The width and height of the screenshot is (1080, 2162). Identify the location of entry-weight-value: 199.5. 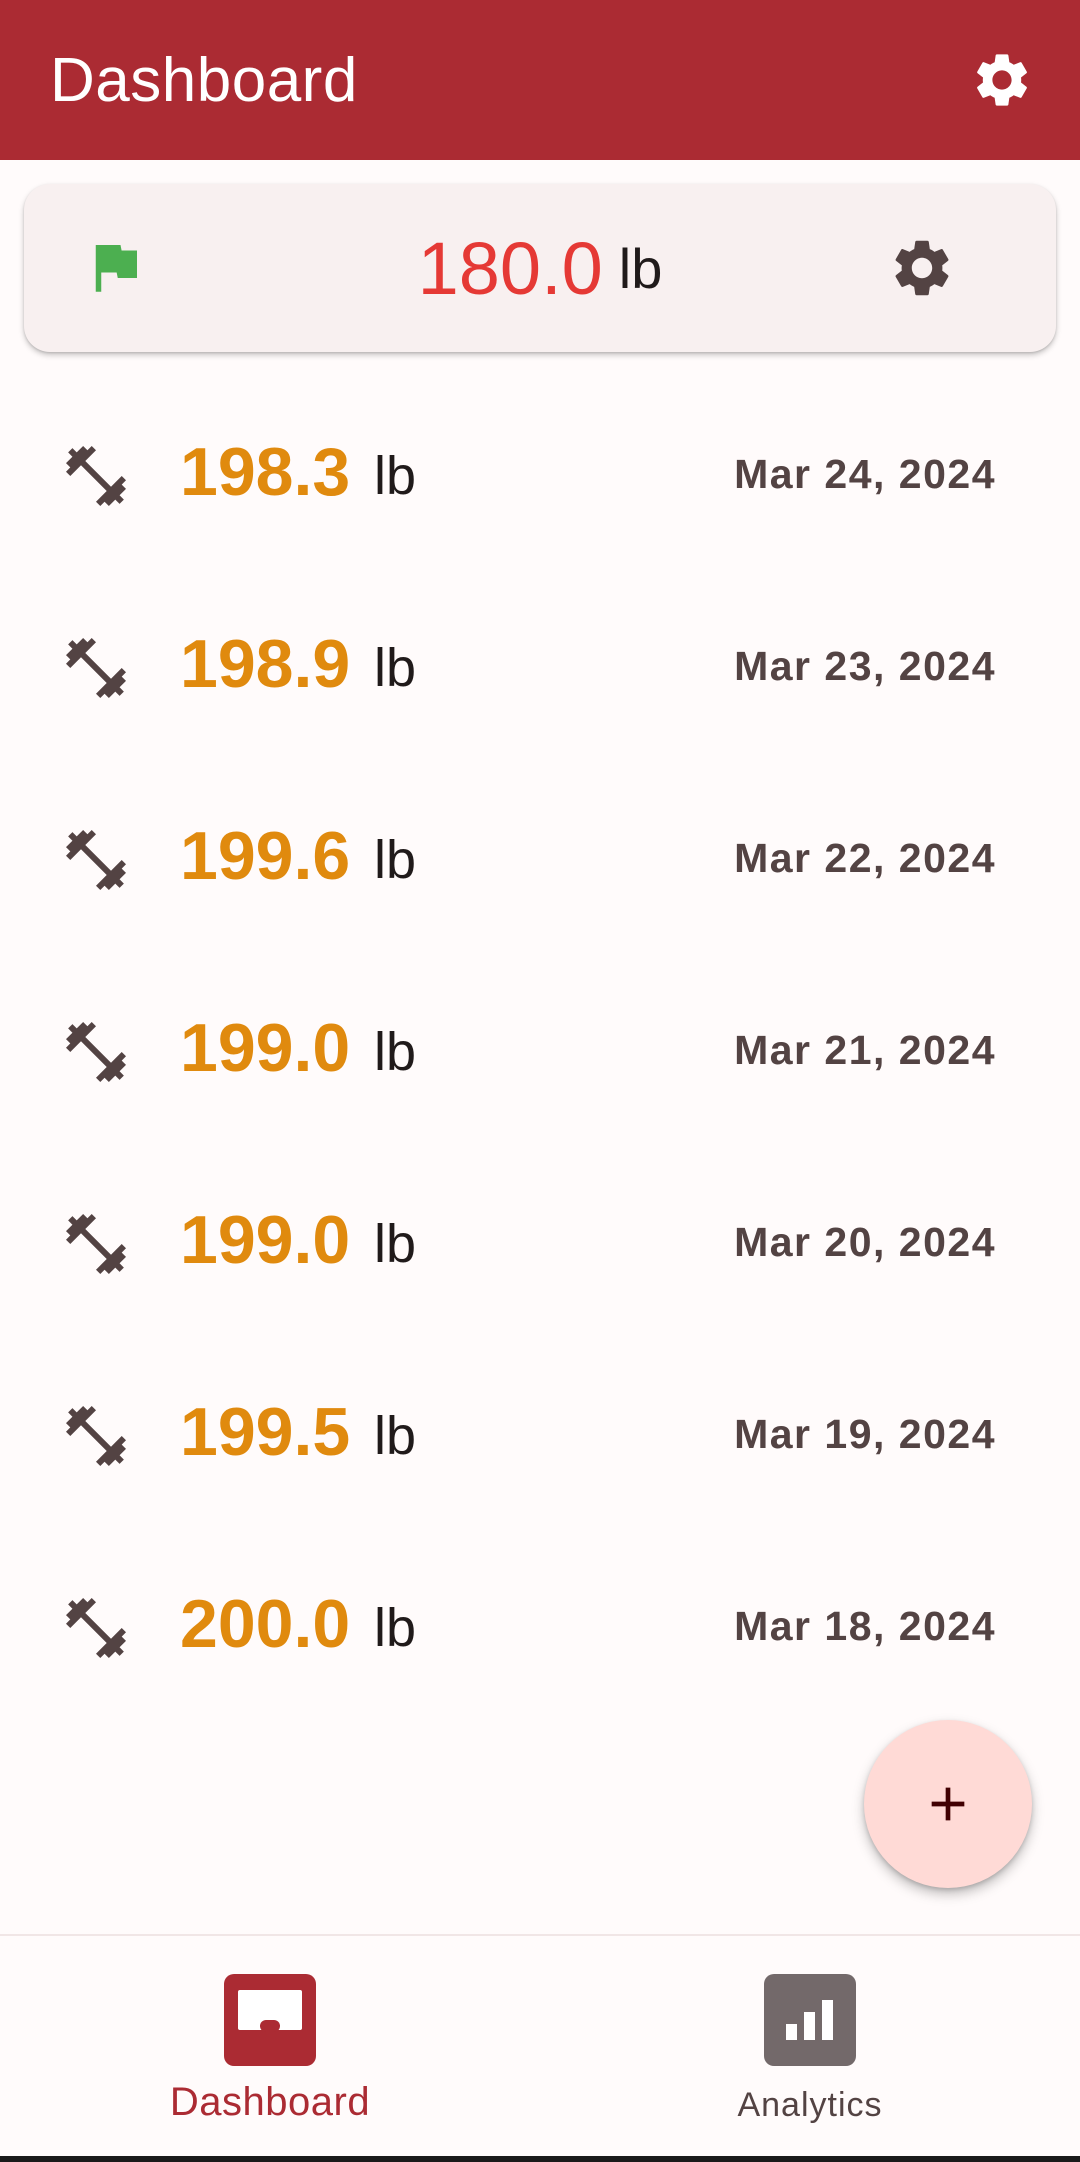
(265, 1432).